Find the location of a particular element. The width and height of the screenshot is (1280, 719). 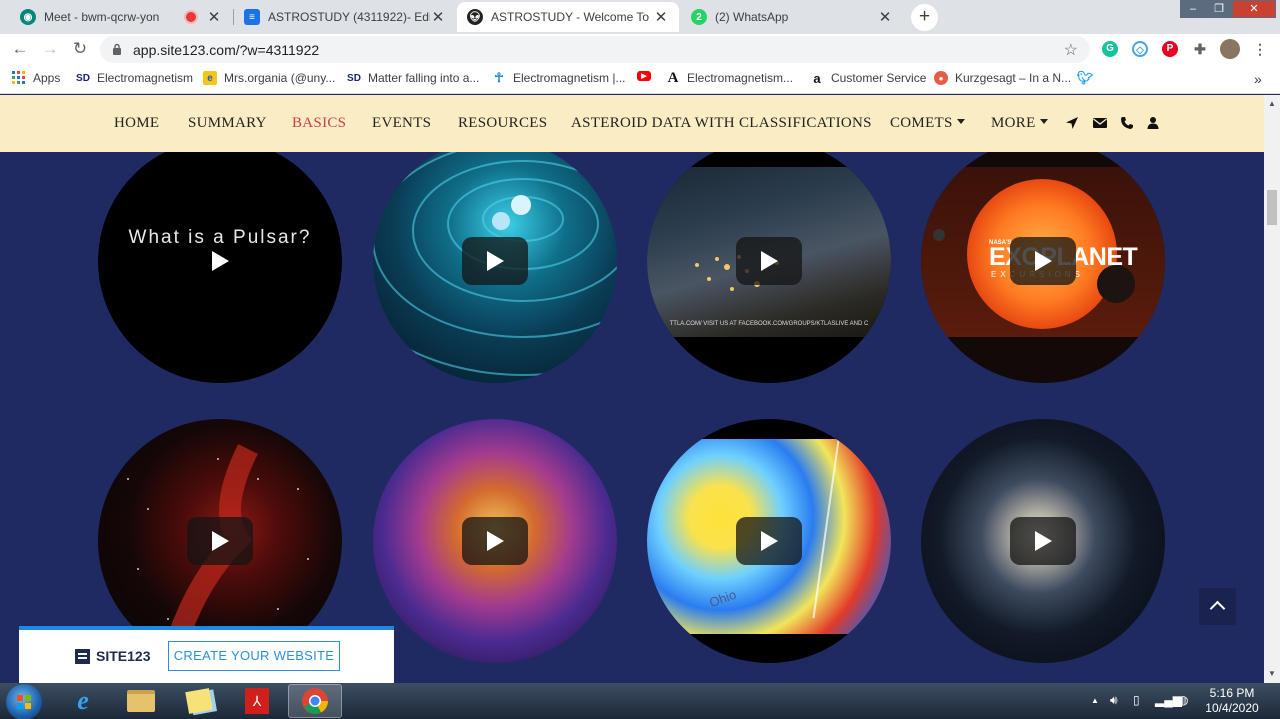

nav-comets: COMETS is located at coordinates (927, 123).